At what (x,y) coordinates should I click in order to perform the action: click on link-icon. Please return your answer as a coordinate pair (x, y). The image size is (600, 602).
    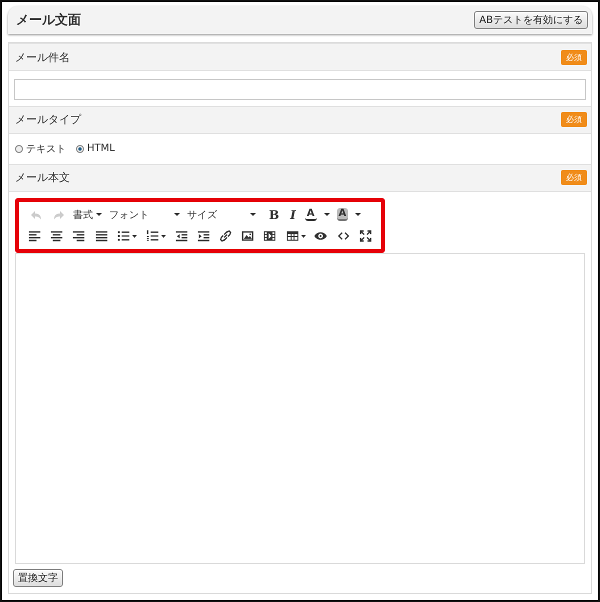
    Looking at the image, I should click on (226, 236).